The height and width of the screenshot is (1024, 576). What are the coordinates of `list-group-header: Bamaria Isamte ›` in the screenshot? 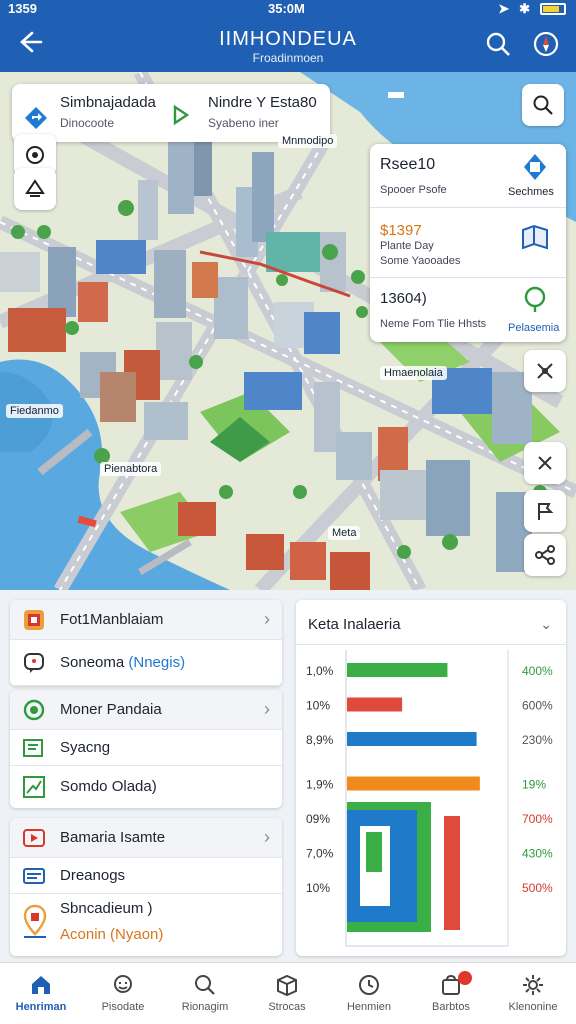 It's located at (146, 838).